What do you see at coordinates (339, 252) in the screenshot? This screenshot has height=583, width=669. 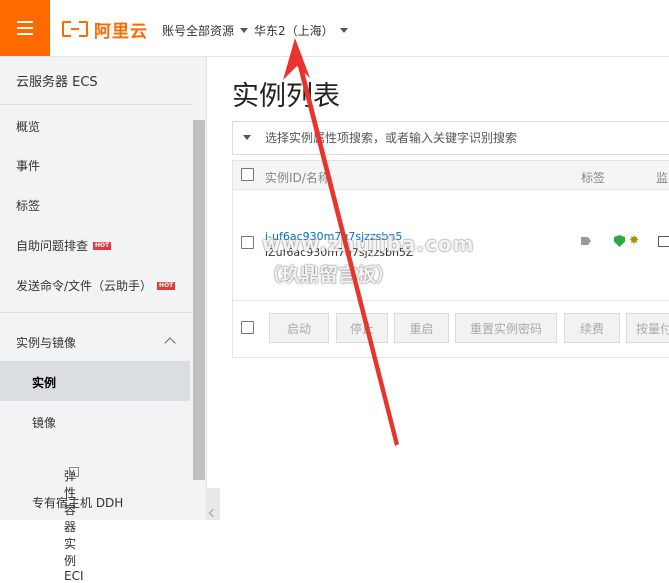 I see `instance-name: iZuf6ac930m7q7sjzzsbn5Z` at bounding box center [339, 252].